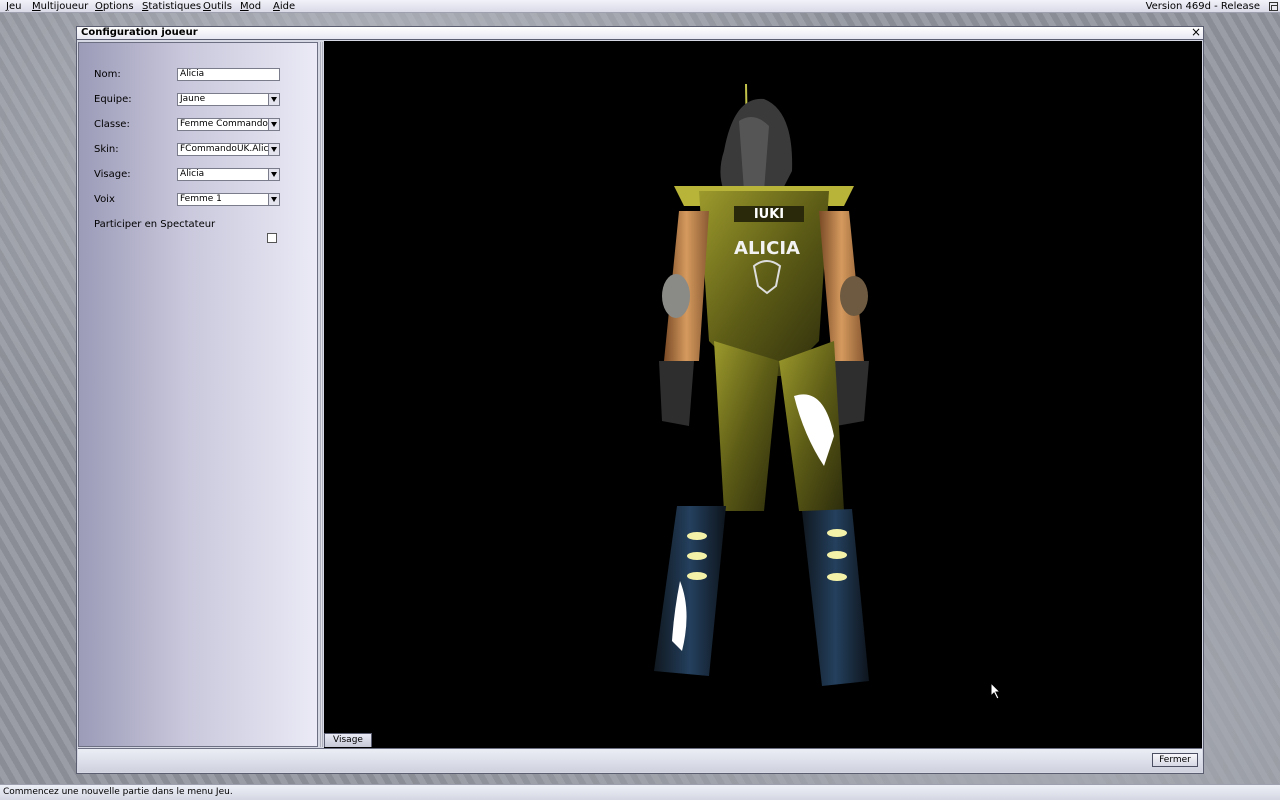 This screenshot has width=1280, height=800. I want to click on menu-statistiques: Statistiques, so click(171, 6).